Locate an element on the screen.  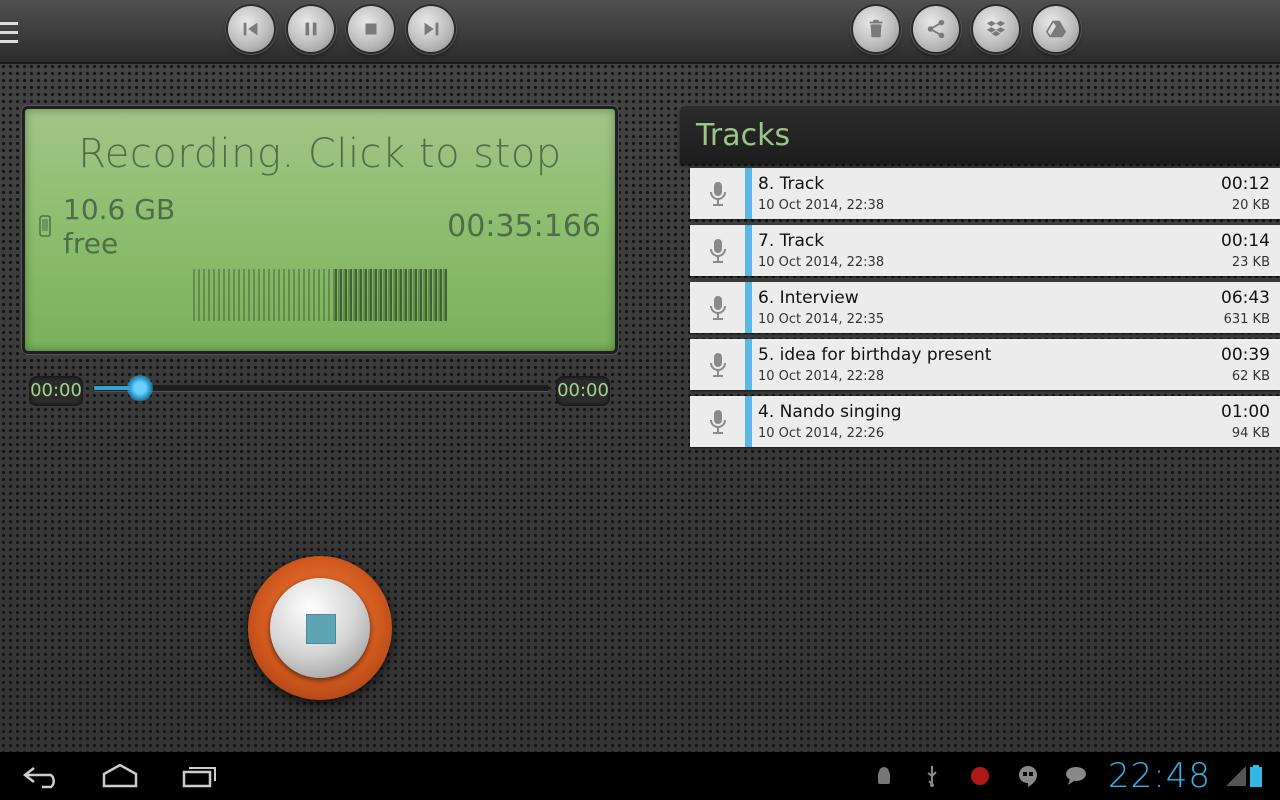
stop-button is located at coordinates (371, 29).